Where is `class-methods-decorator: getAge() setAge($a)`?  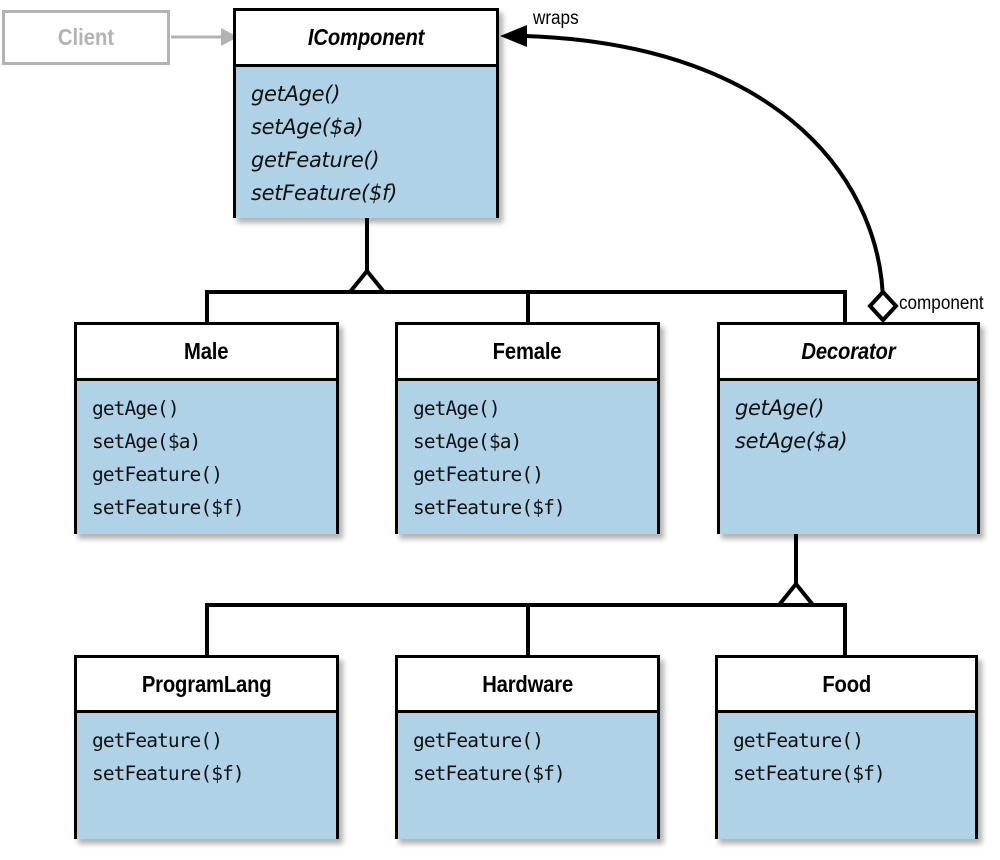
class-methods-decorator: getAge() setAge($a) is located at coordinates (848, 457).